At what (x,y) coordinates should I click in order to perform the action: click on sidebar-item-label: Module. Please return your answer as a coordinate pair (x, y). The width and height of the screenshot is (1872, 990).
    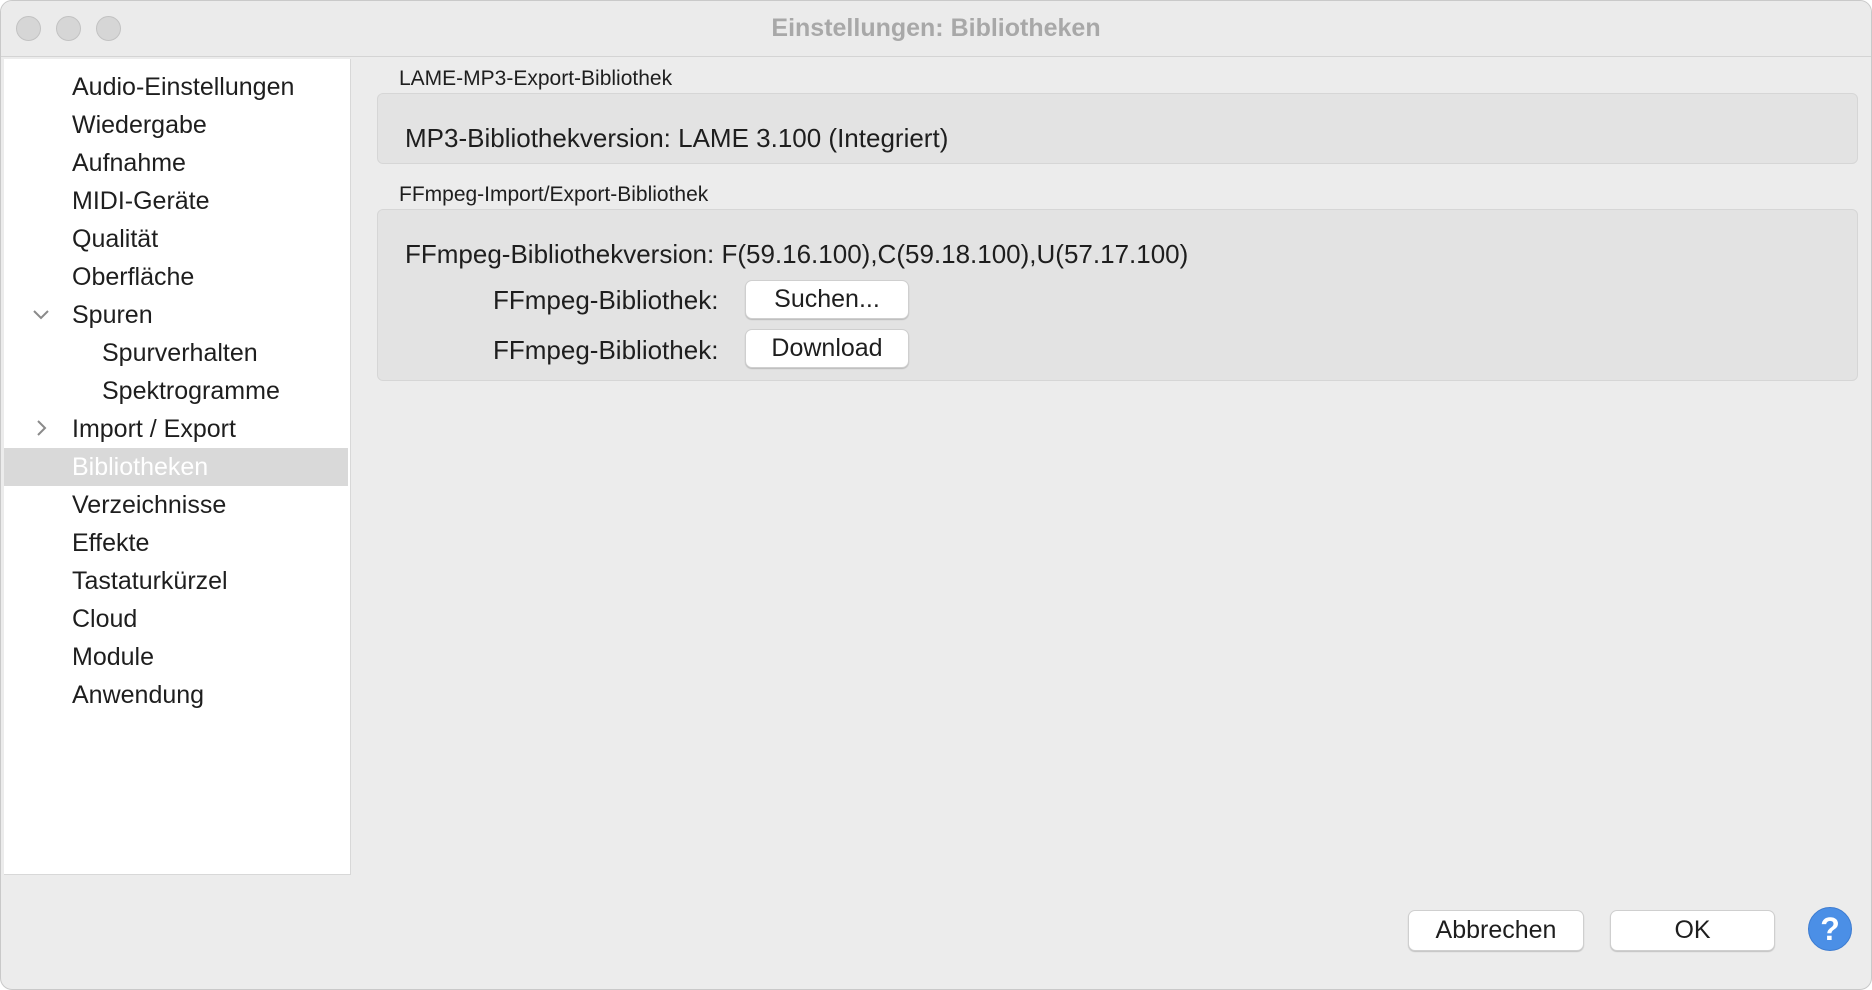
    Looking at the image, I should click on (113, 657).